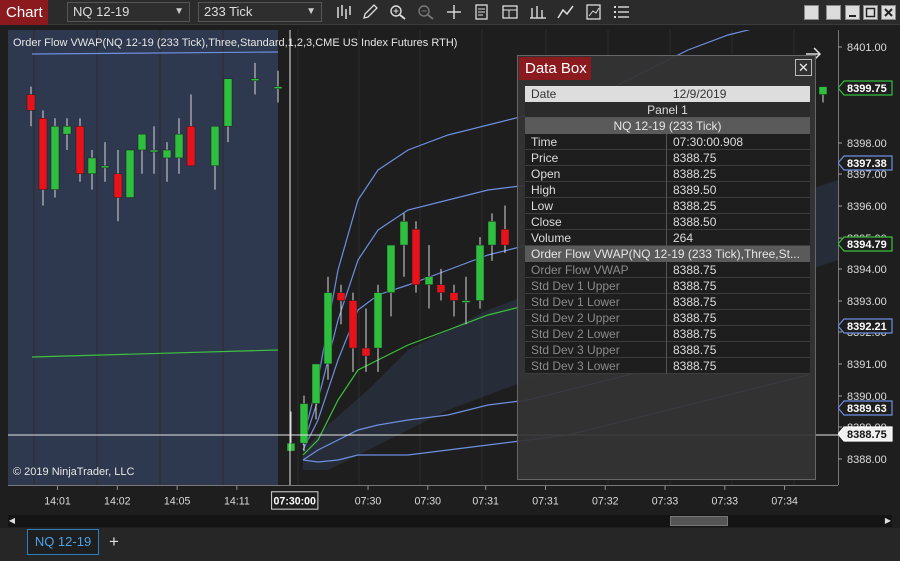 This screenshot has height=561, width=900. Describe the element at coordinates (695, 190) in the screenshot. I see `data-box-field-value: 8389.50` at that location.